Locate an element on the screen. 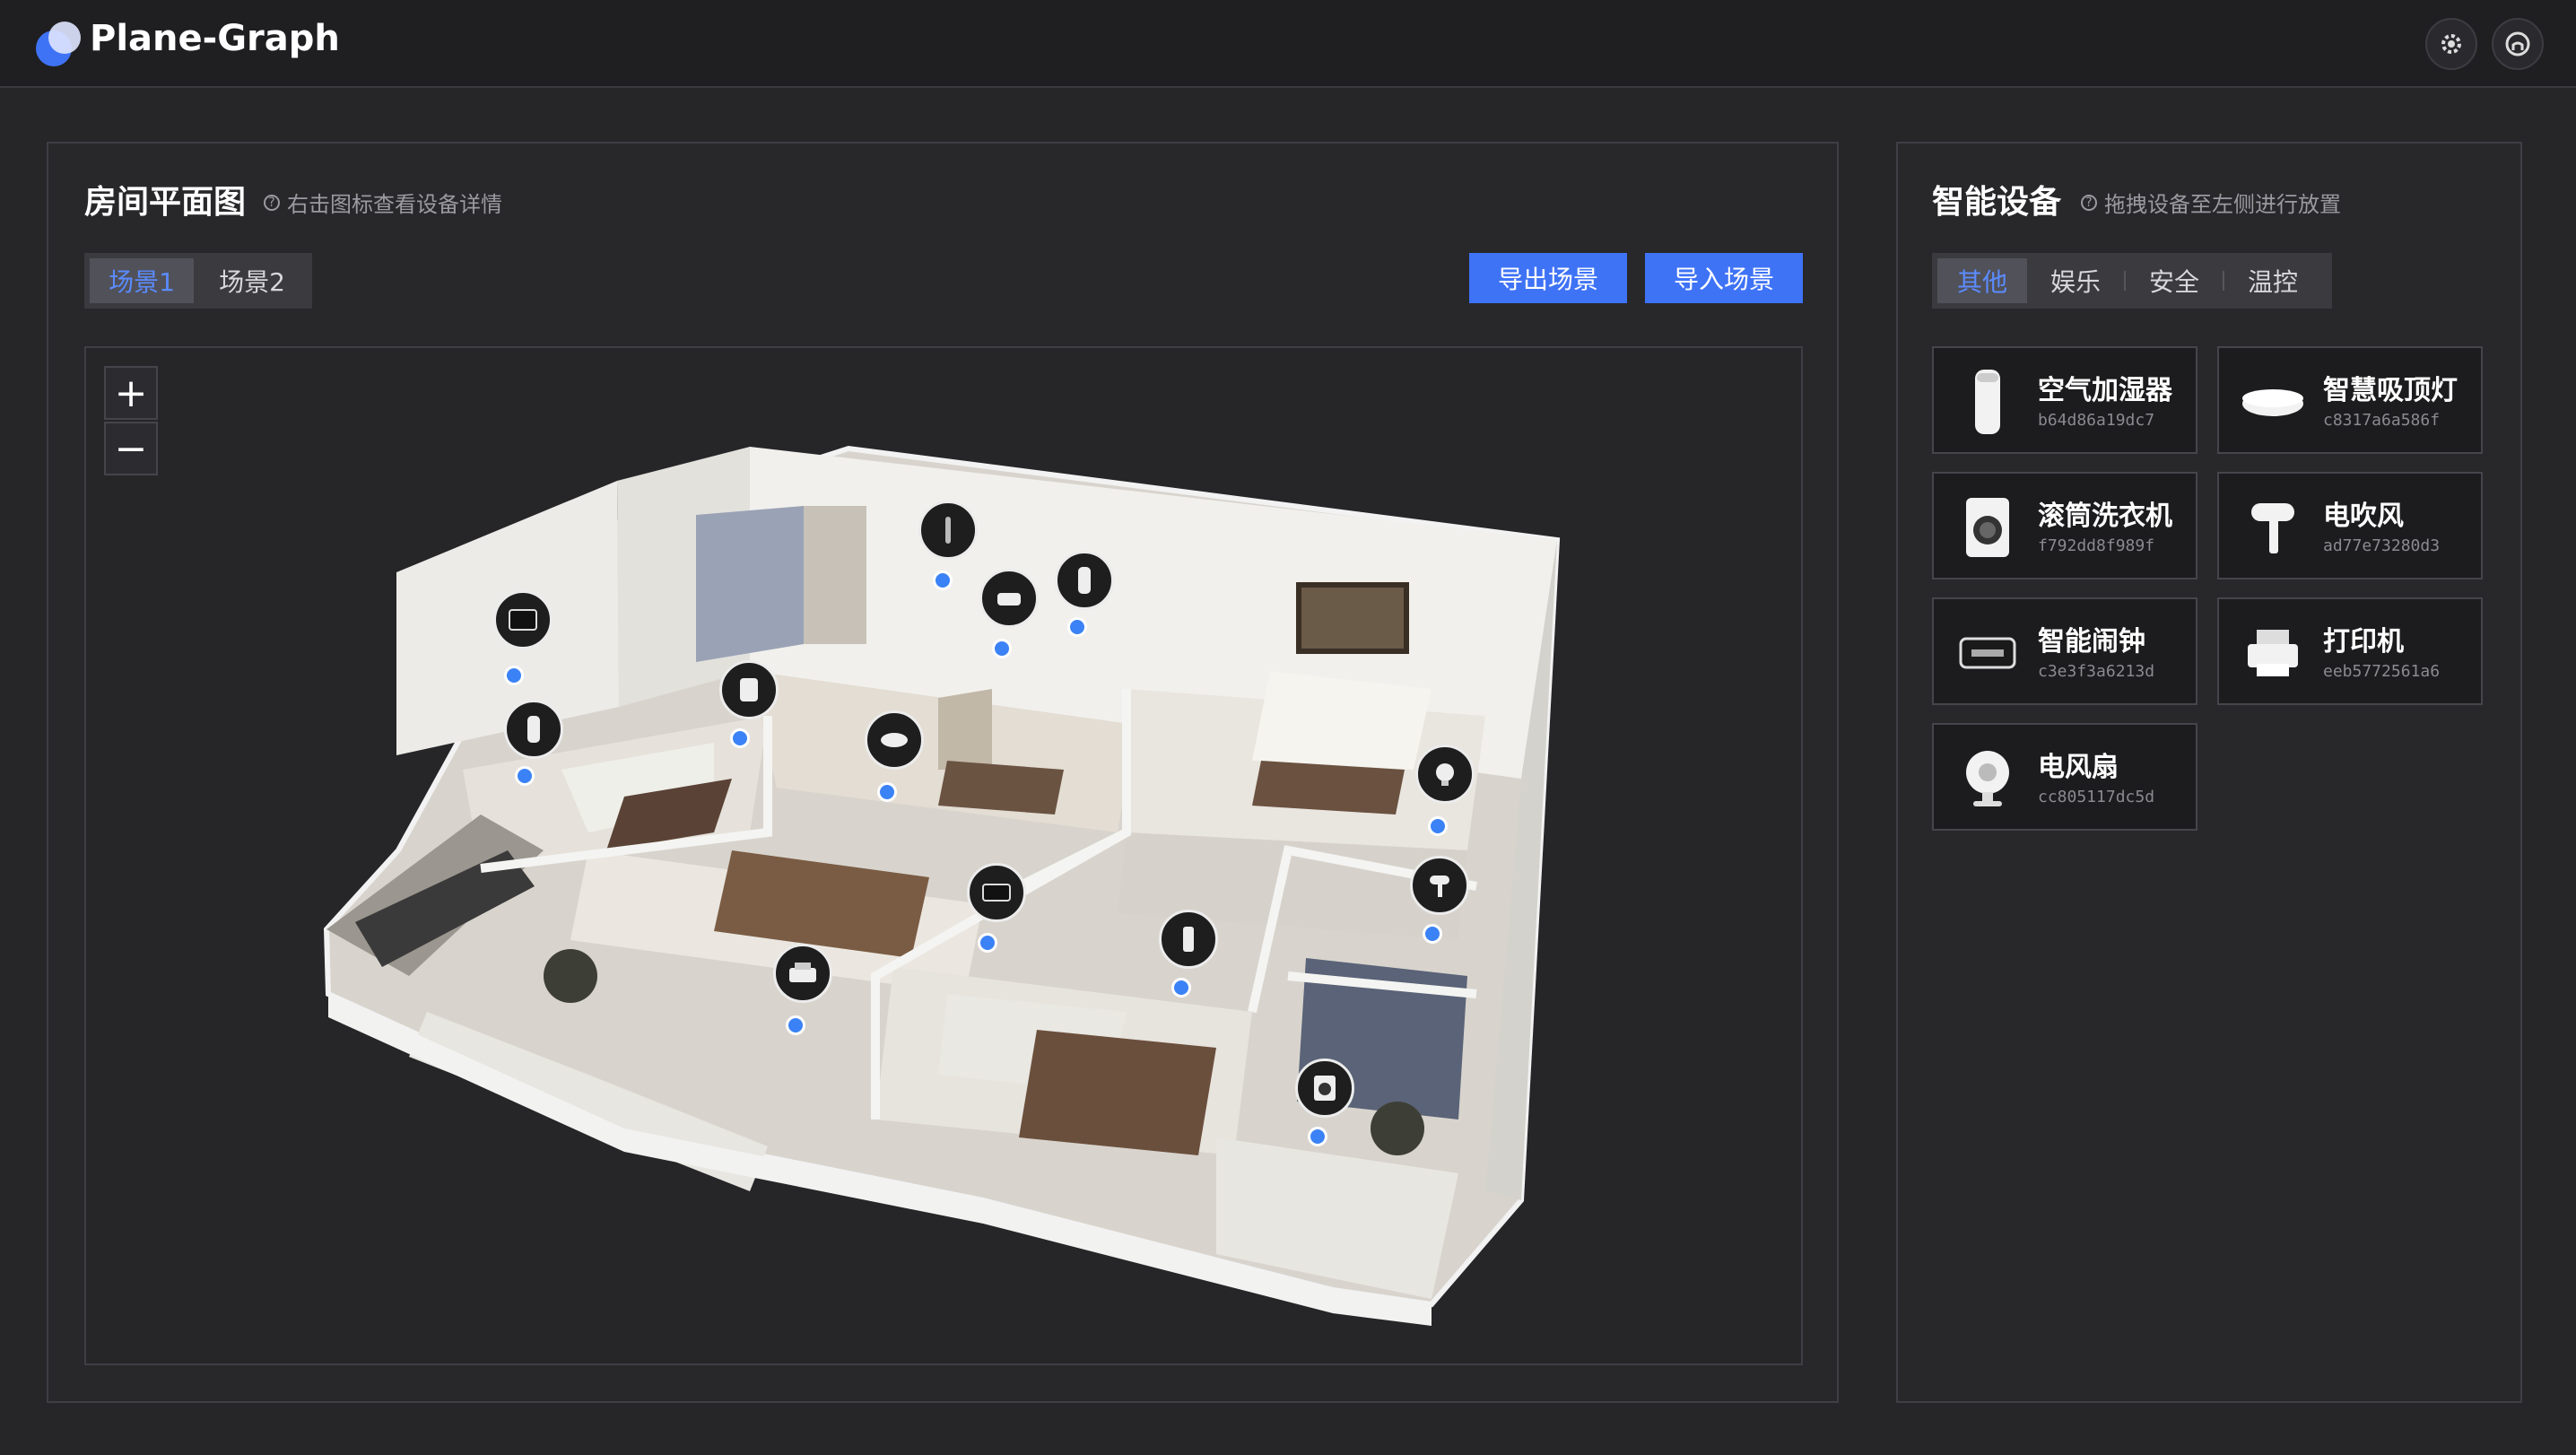 This screenshot has height=1455, width=2576. humidifier-icon is located at coordinates (1988, 402).